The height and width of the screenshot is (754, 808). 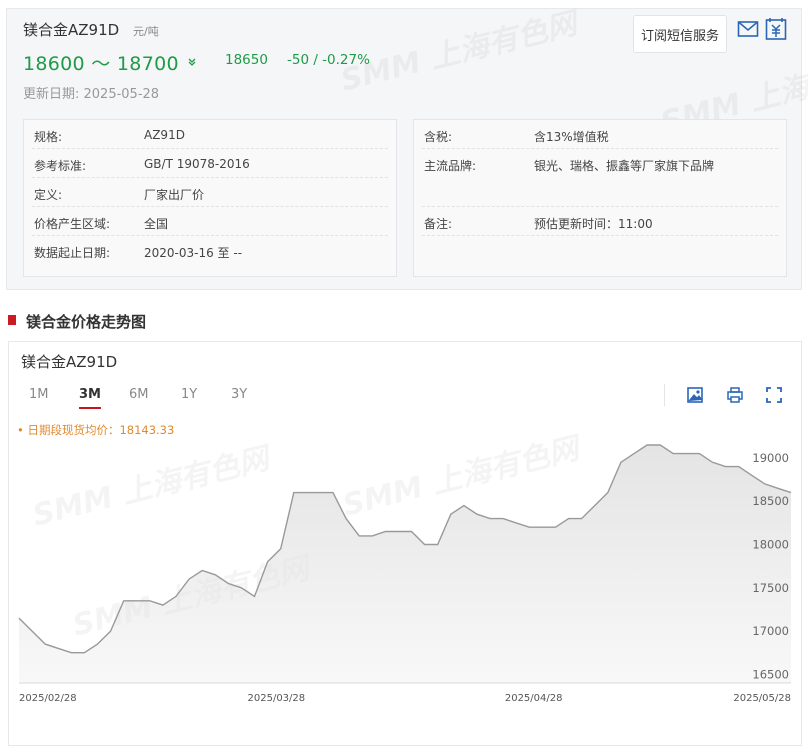 What do you see at coordinates (664, 395) in the screenshot?
I see `toolbar-divider` at bounding box center [664, 395].